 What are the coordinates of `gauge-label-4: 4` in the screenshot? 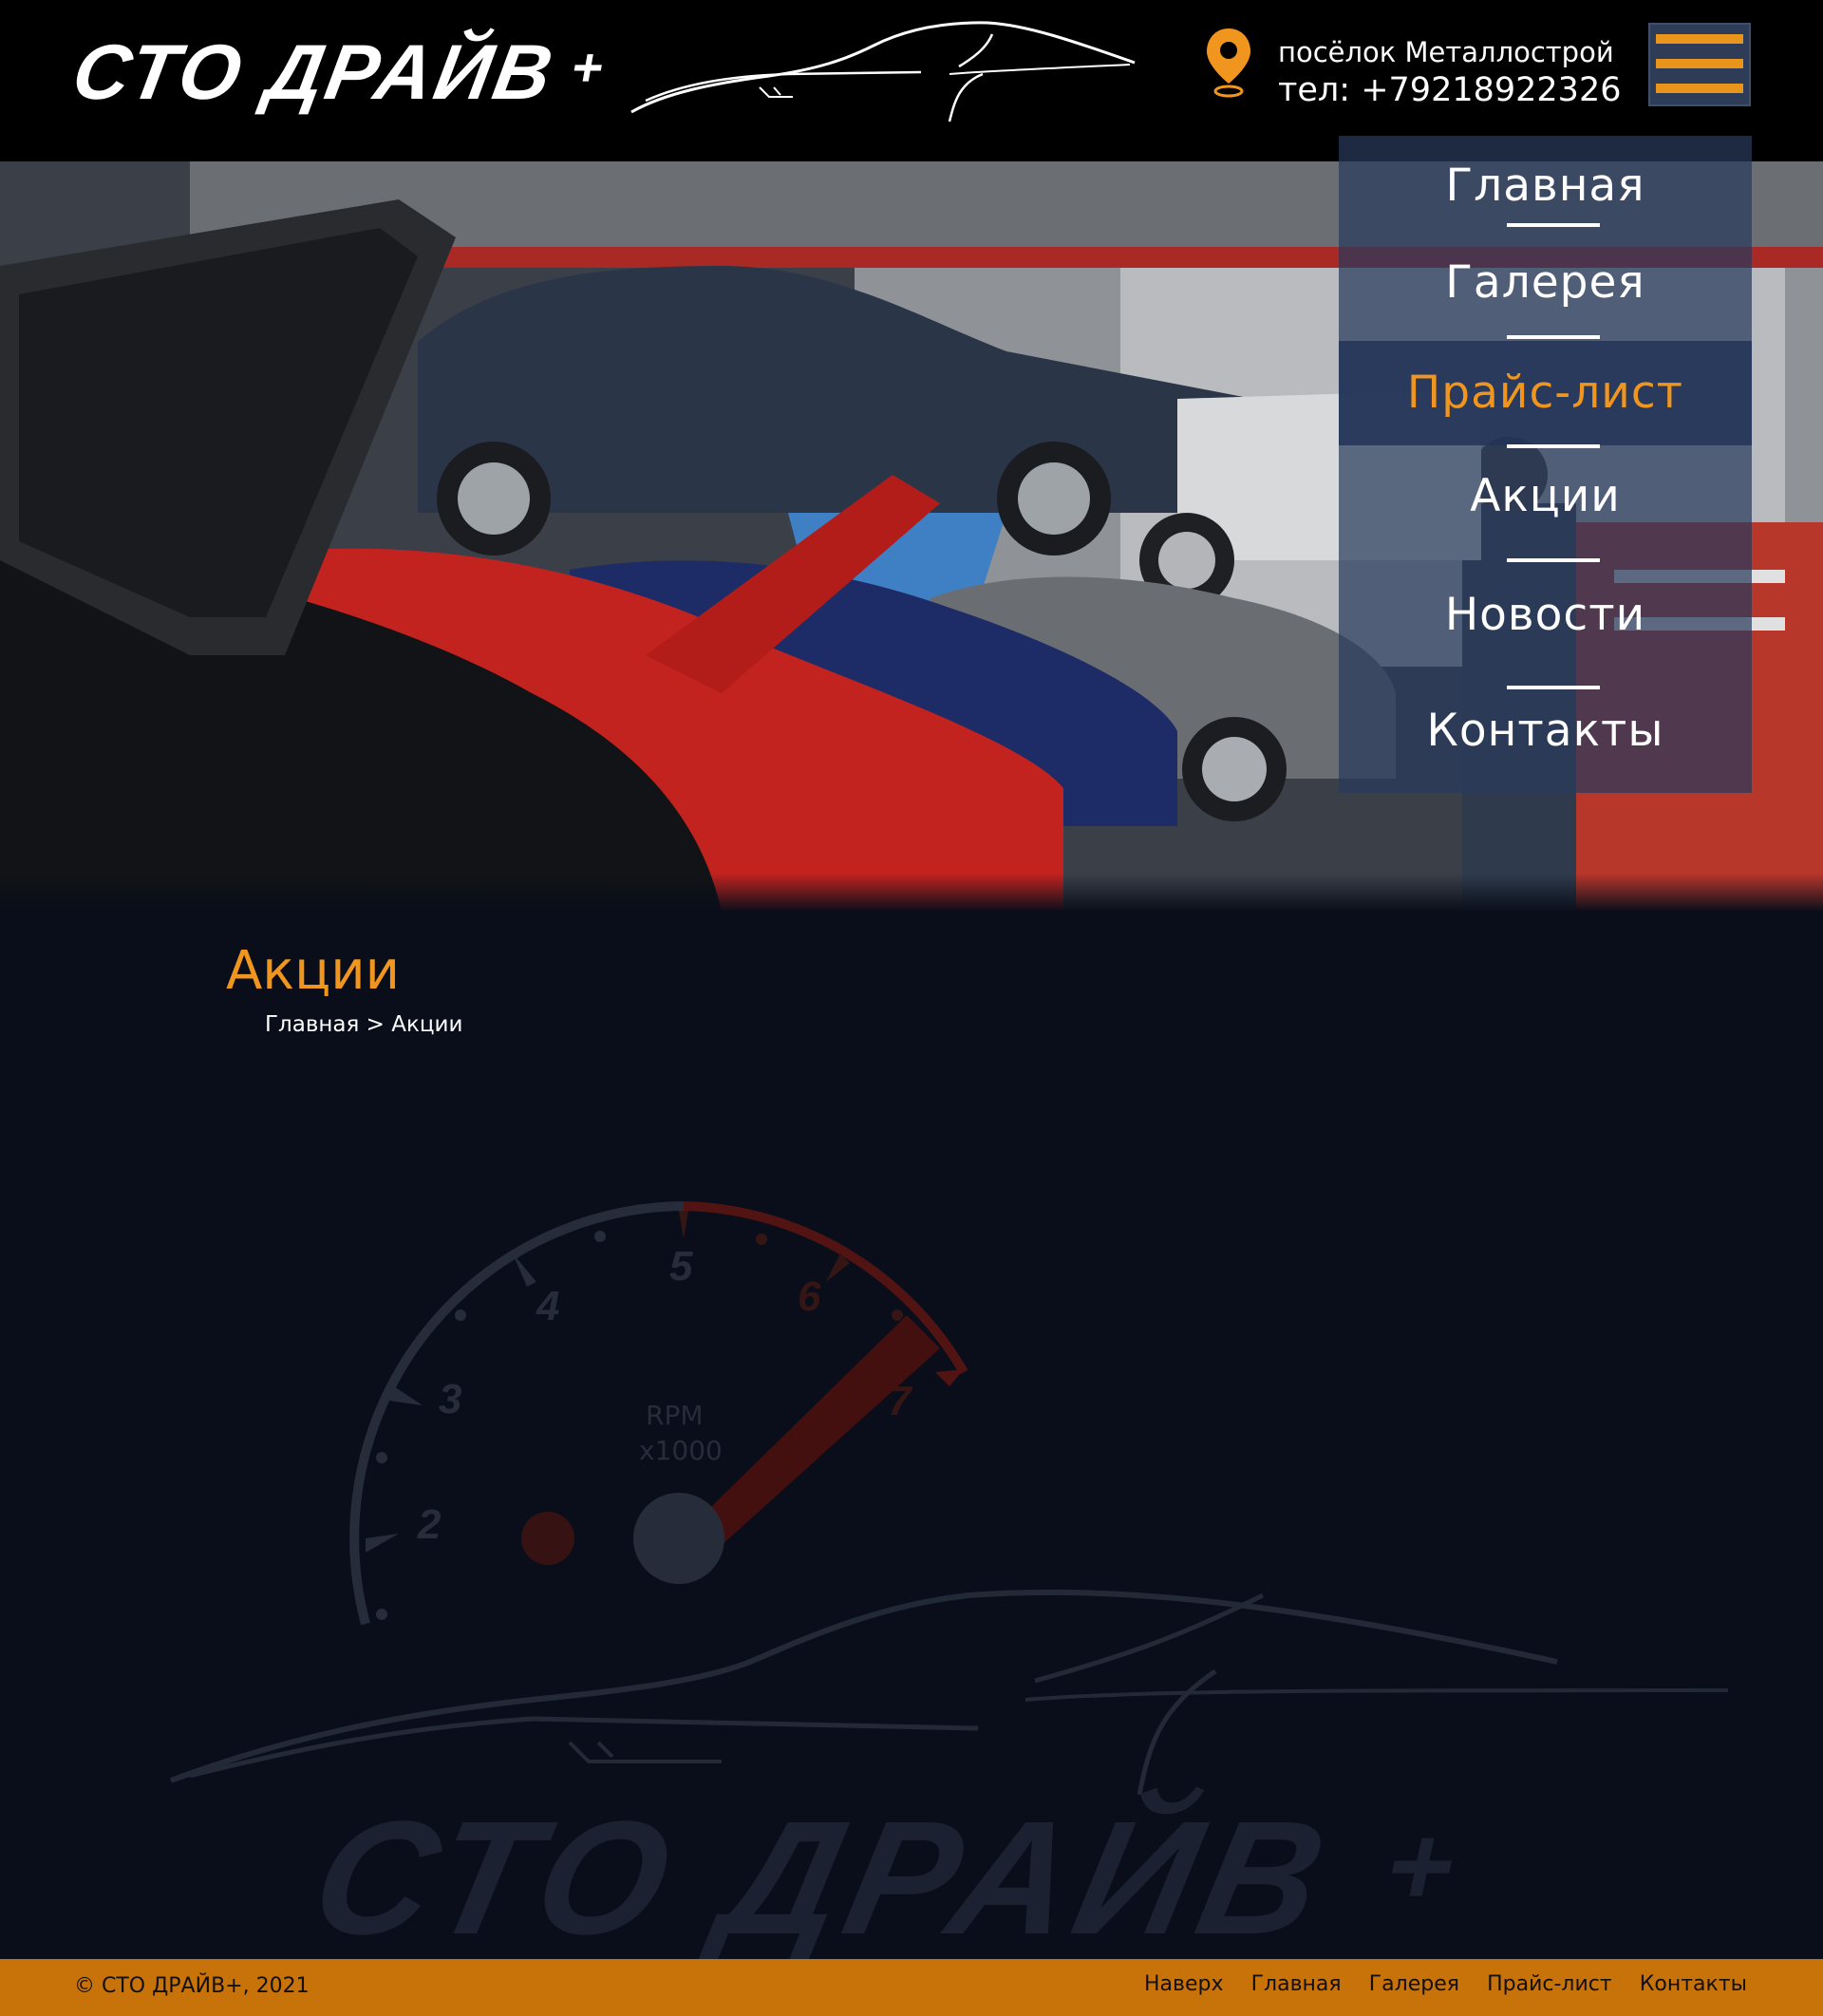 It's located at (547, 1306).